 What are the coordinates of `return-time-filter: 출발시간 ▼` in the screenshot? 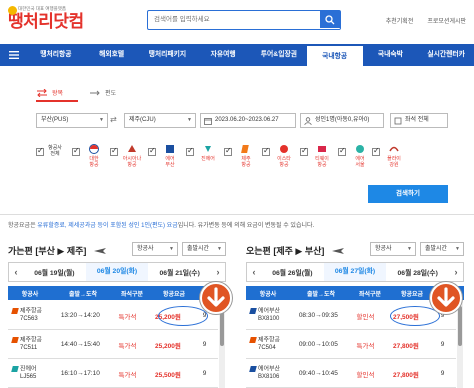 It's located at (442, 249).